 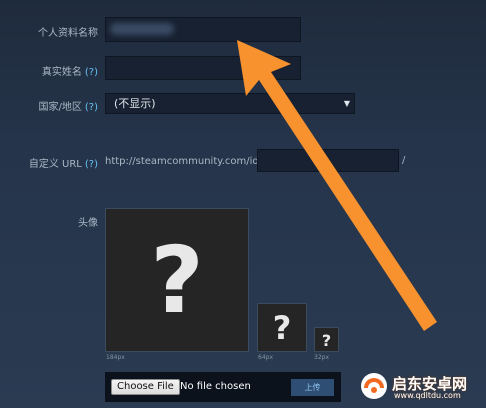 I want to click on custom-url-label: 自定义 URL (?), so click(x=63, y=162).